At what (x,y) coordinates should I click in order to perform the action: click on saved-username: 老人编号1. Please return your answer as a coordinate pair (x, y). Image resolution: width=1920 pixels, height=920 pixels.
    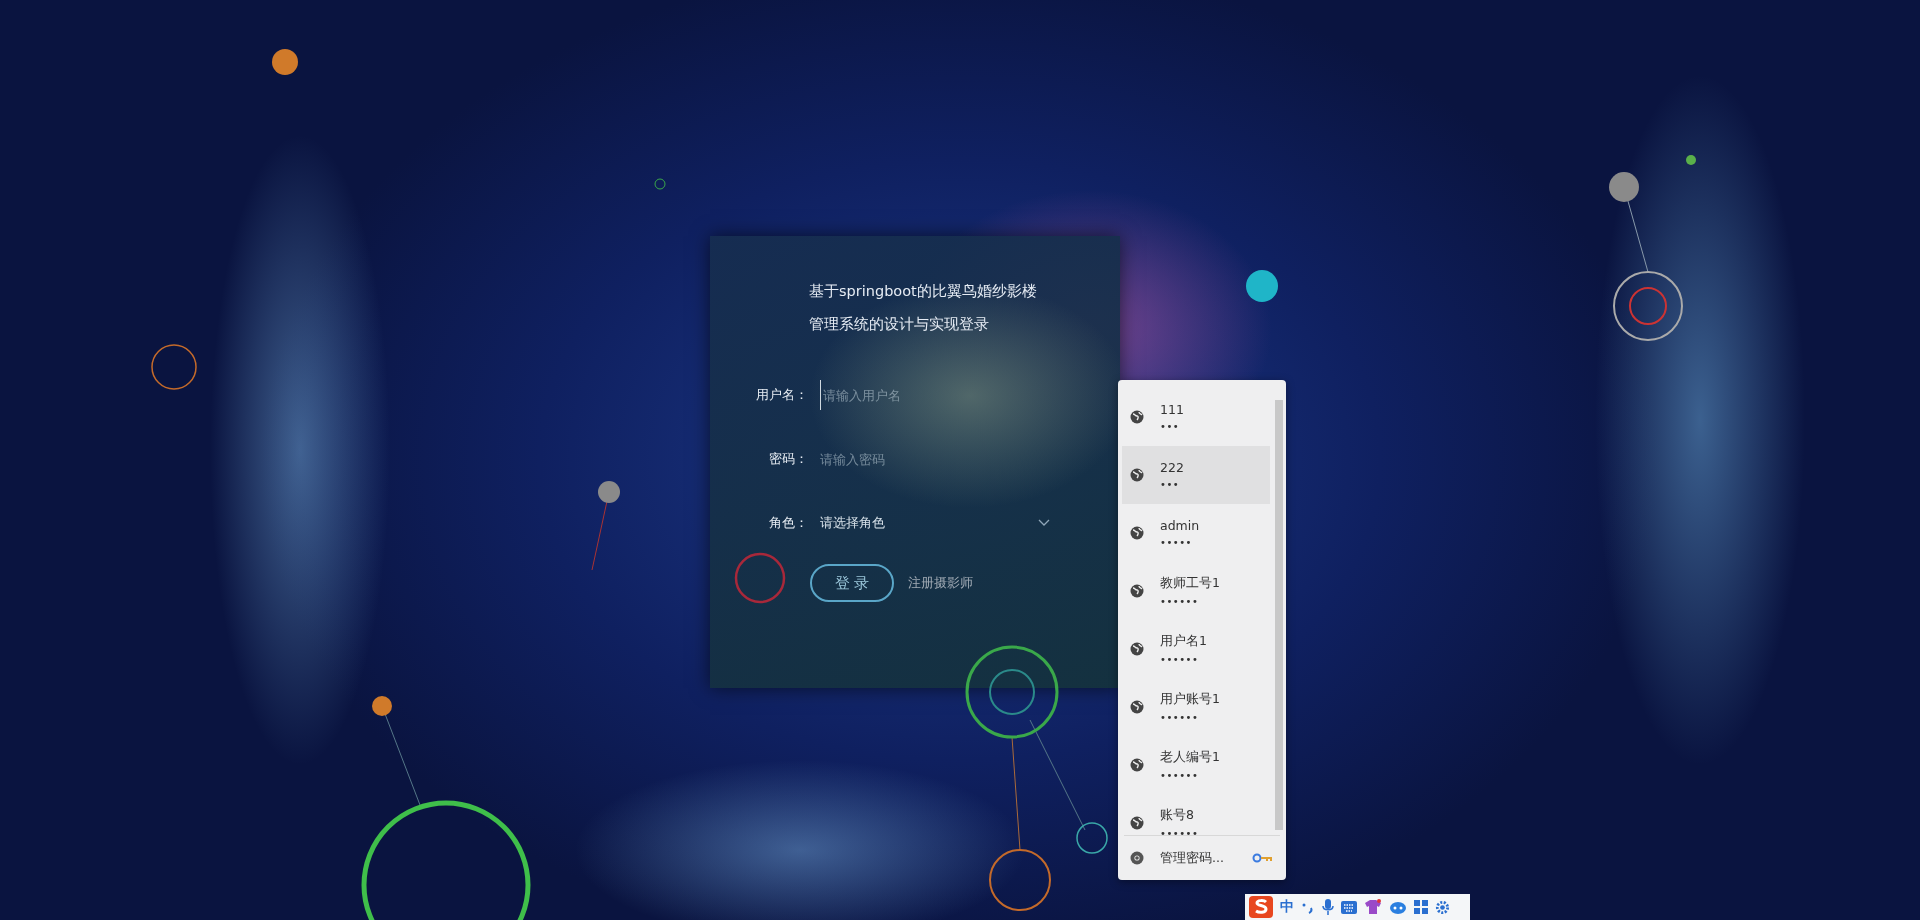
    Looking at the image, I should click on (1190, 757).